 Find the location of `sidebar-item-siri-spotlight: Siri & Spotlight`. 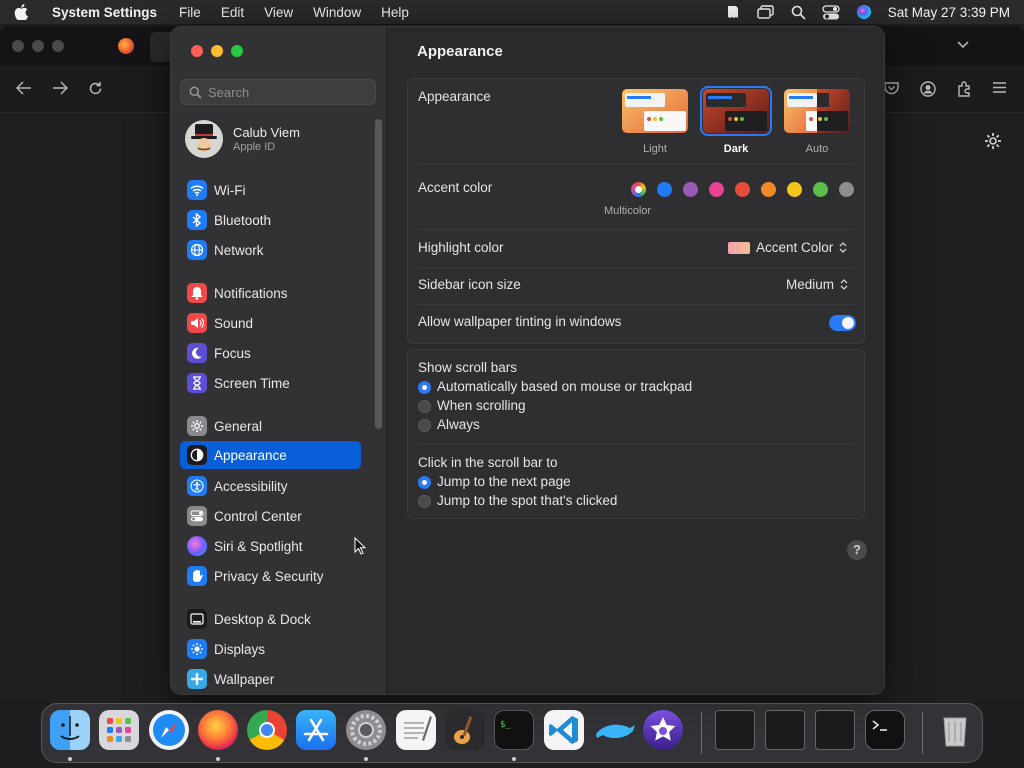

sidebar-item-siri-spotlight: Siri & Spotlight is located at coordinates (270, 546).